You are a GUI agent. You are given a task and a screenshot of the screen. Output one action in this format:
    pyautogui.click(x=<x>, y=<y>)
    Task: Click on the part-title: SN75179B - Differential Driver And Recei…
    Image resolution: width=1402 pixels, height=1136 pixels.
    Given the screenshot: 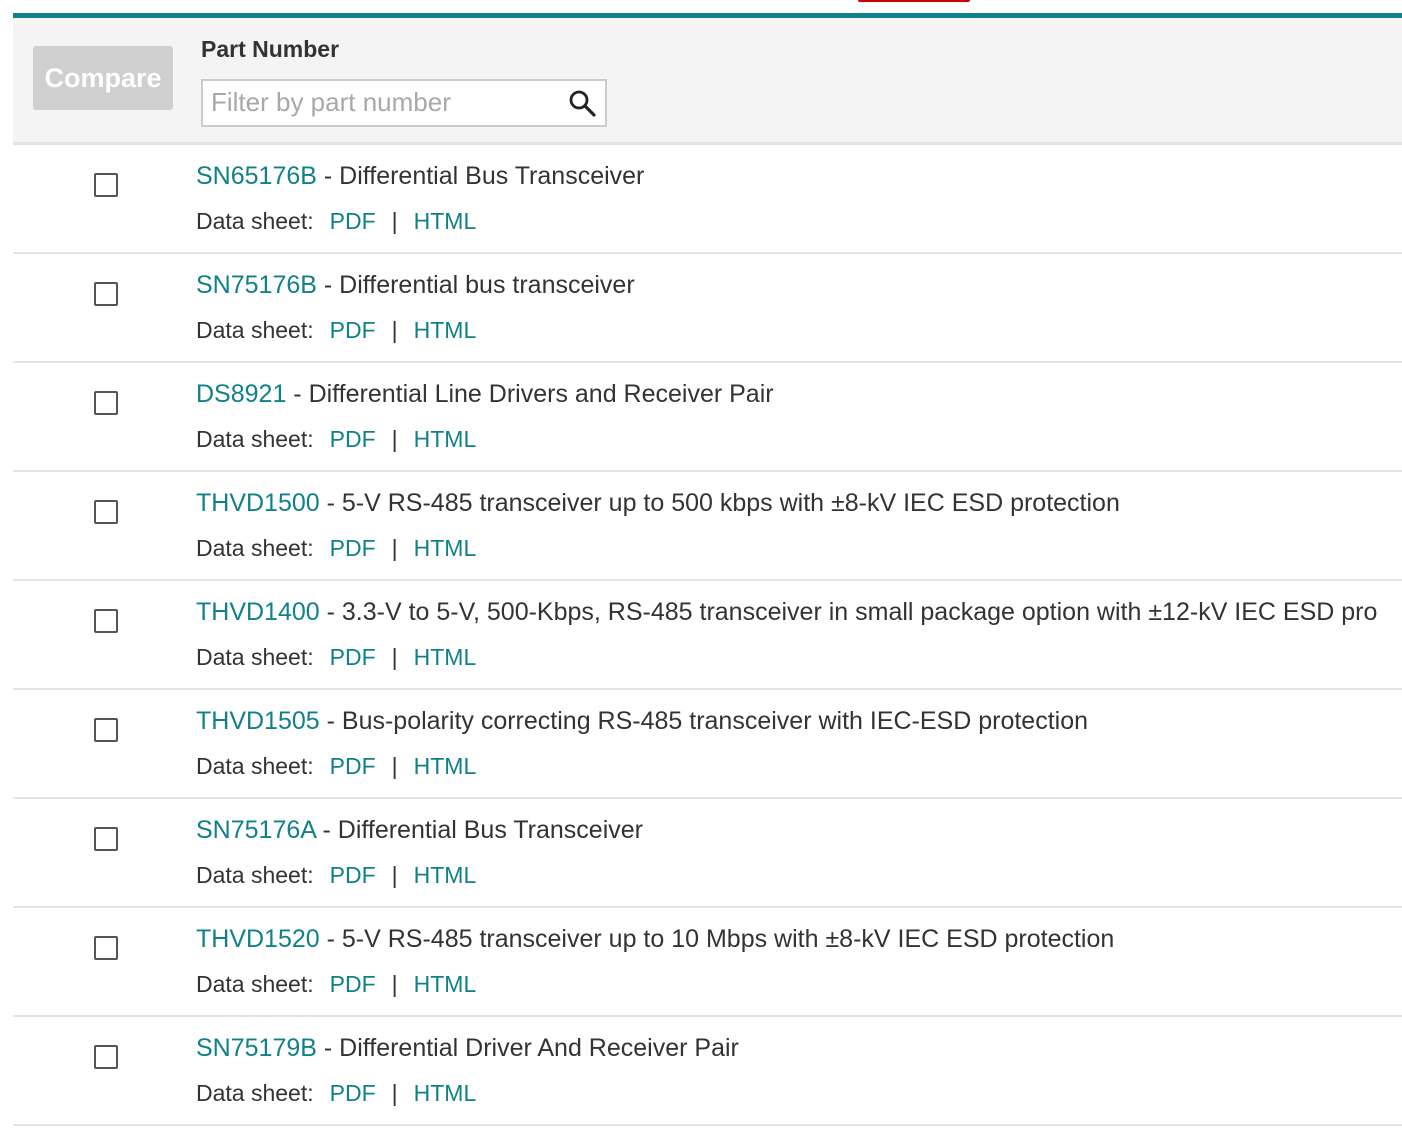 What is the action you would take?
    pyautogui.click(x=467, y=1048)
    